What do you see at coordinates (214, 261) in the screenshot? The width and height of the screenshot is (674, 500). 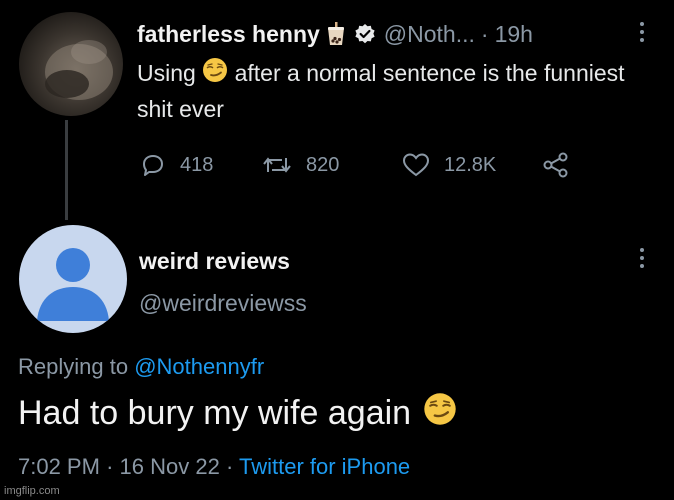 I see `display-name: weird reviews` at bounding box center [214, 261].